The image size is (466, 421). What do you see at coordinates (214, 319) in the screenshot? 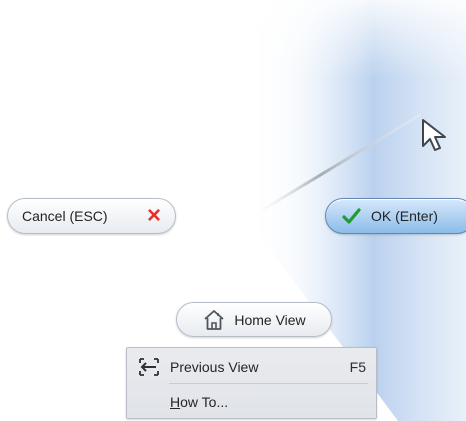
I see `home-icon` at bounding box center [214, 319].